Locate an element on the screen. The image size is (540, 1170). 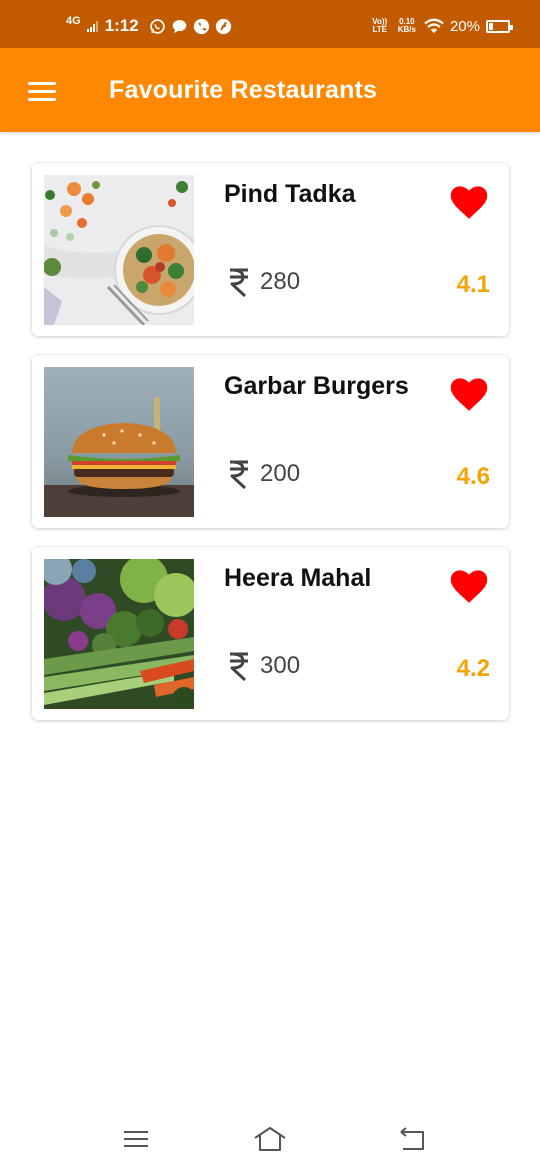
status-bar: 4G 1:12 Vo)) LTE 0.10 KB/s 20% is located at coordinates (270, 24).